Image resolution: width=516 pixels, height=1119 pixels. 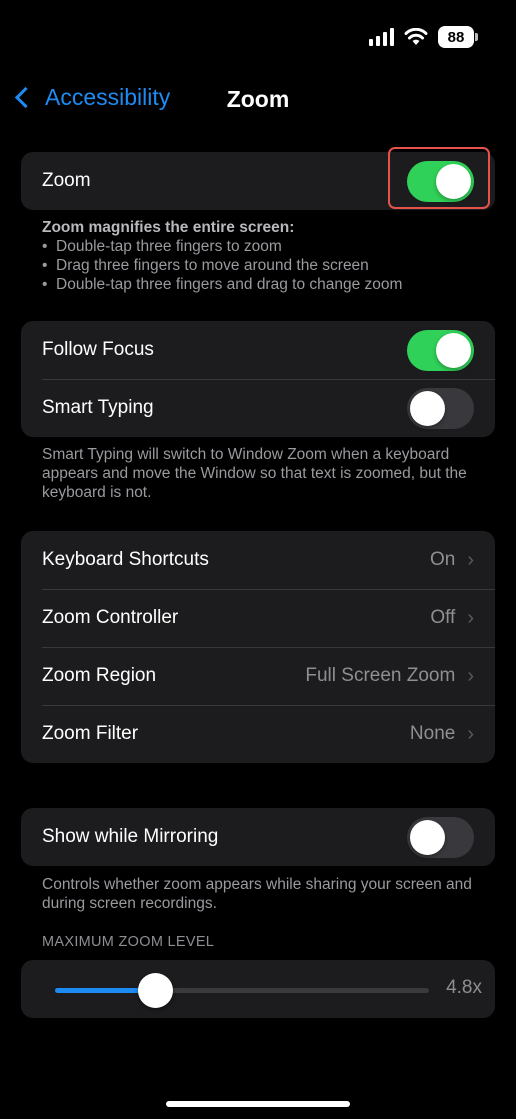 I want to click on show-while-mirroring-label: Show while Mirroring, so click(x=130, y=836).